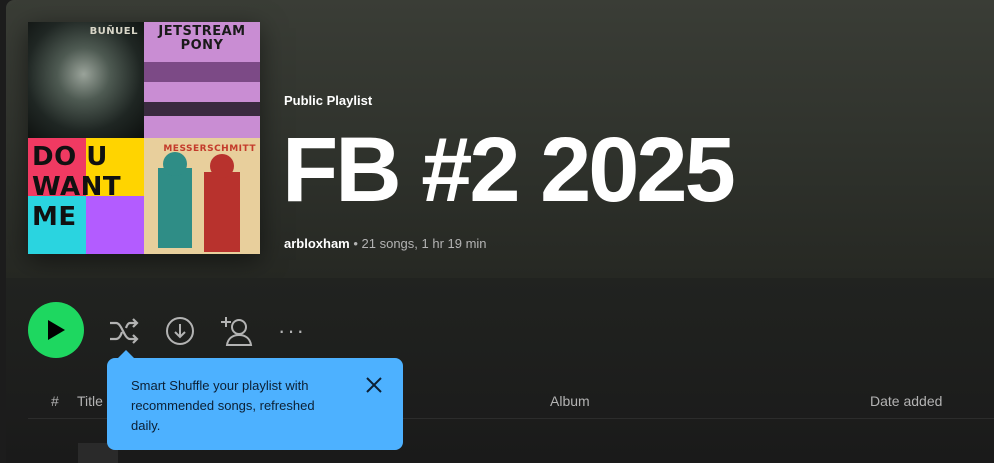 The width and height of the screenshot is (994, 463). What do you see at coordinates (509, 170) in the screenshot?
I see `playlist-title: FB #2 2025` at bounding box center [509, 170].